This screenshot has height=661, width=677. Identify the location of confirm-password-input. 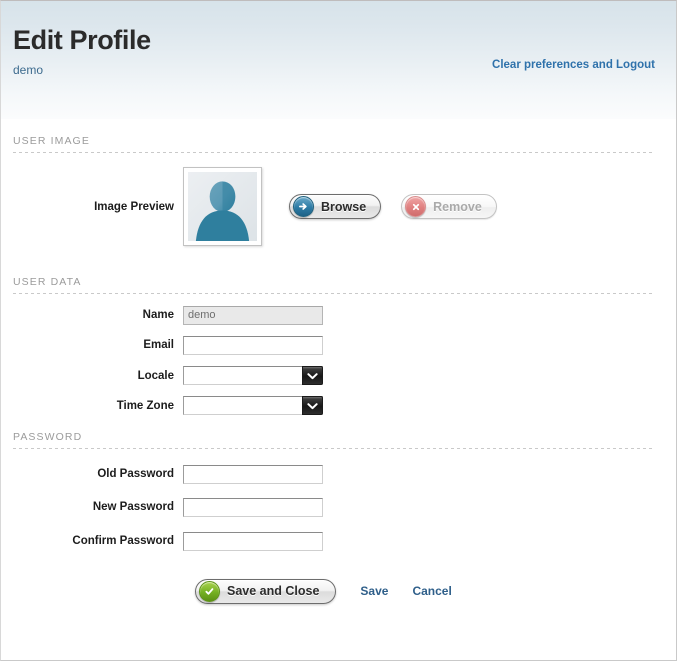
(253, 541).